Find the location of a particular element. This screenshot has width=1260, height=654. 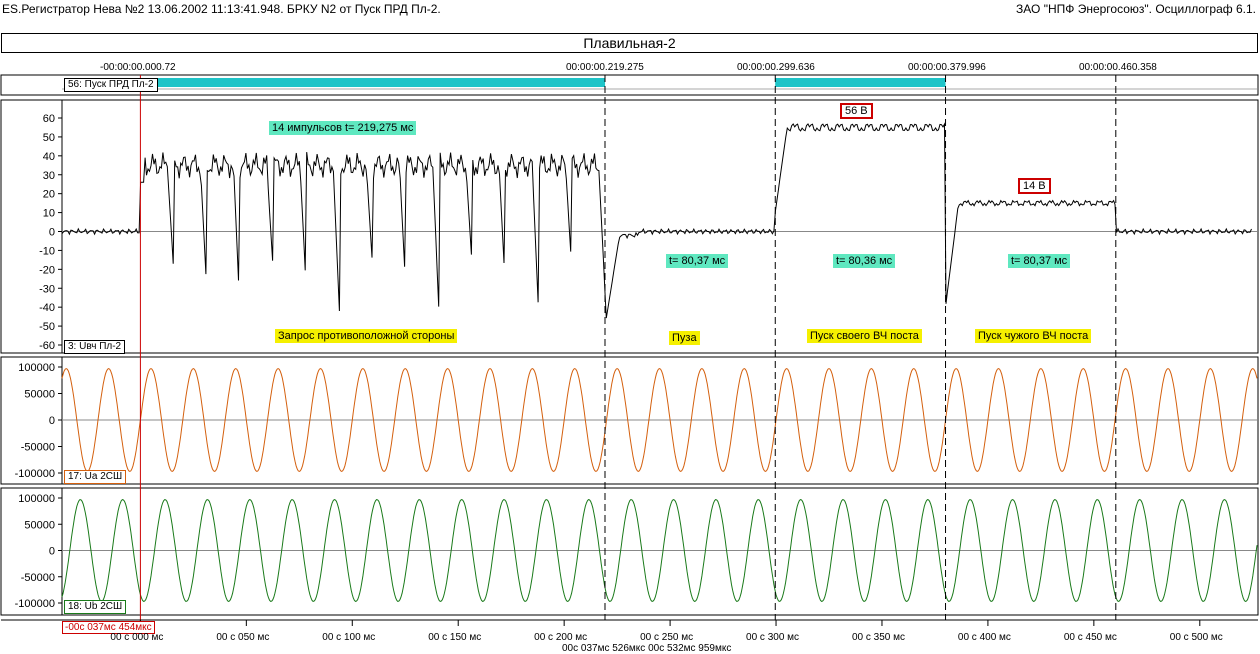

y-tick-0: 60 is located at coordinates (49, 119).